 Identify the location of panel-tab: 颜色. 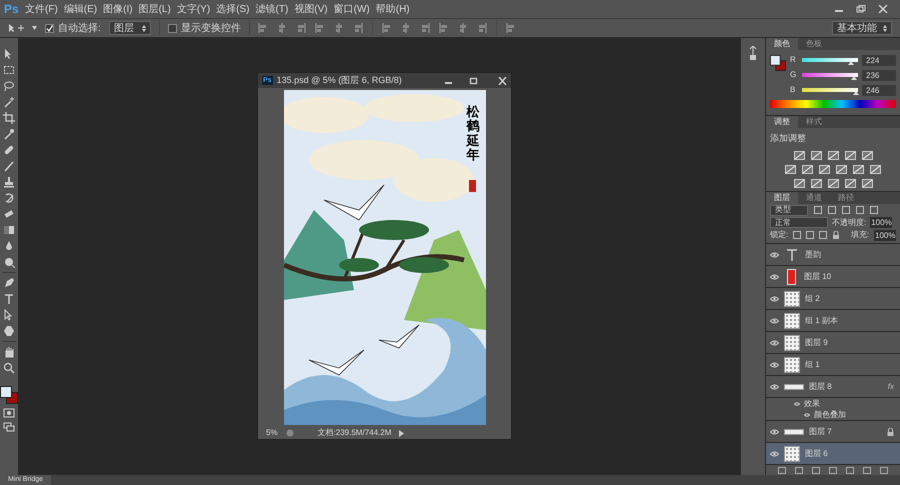
(782, 44).